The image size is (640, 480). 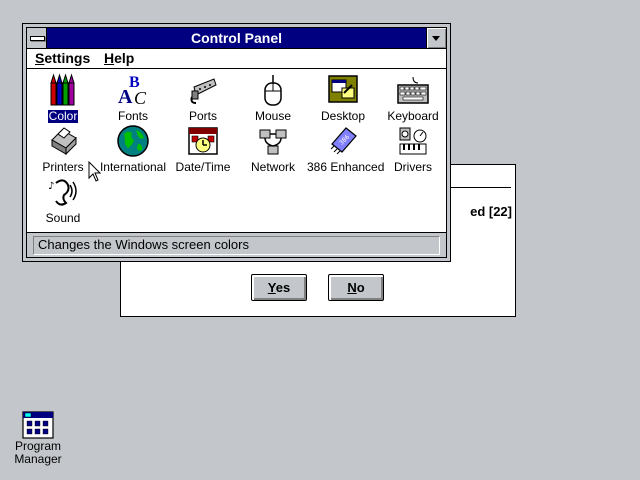 I want to click on fonts-icon: B A C, so click(x=132, y=90).